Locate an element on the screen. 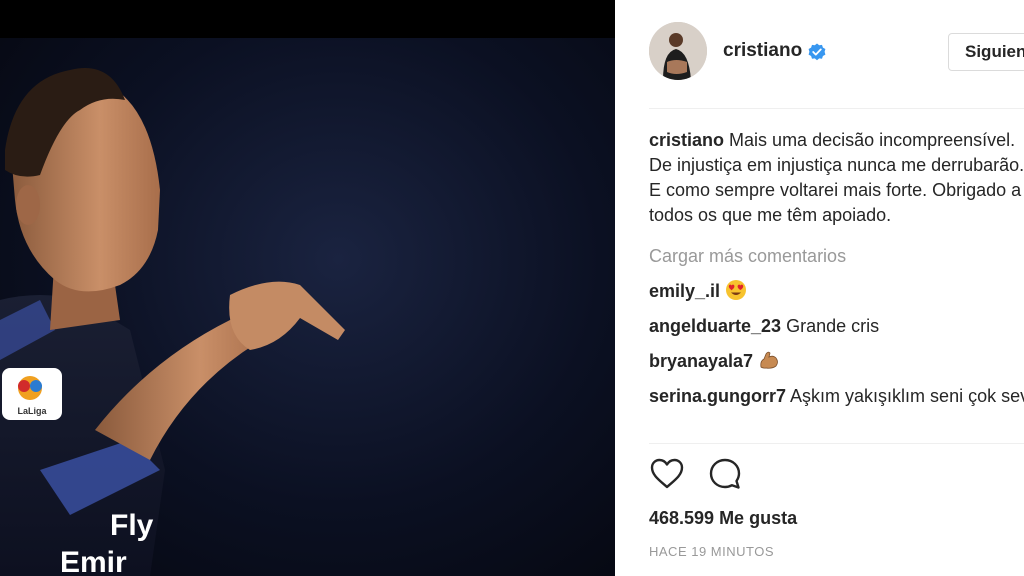  post-header: cristiano Siguiendo is located at coordinates (819, 54).